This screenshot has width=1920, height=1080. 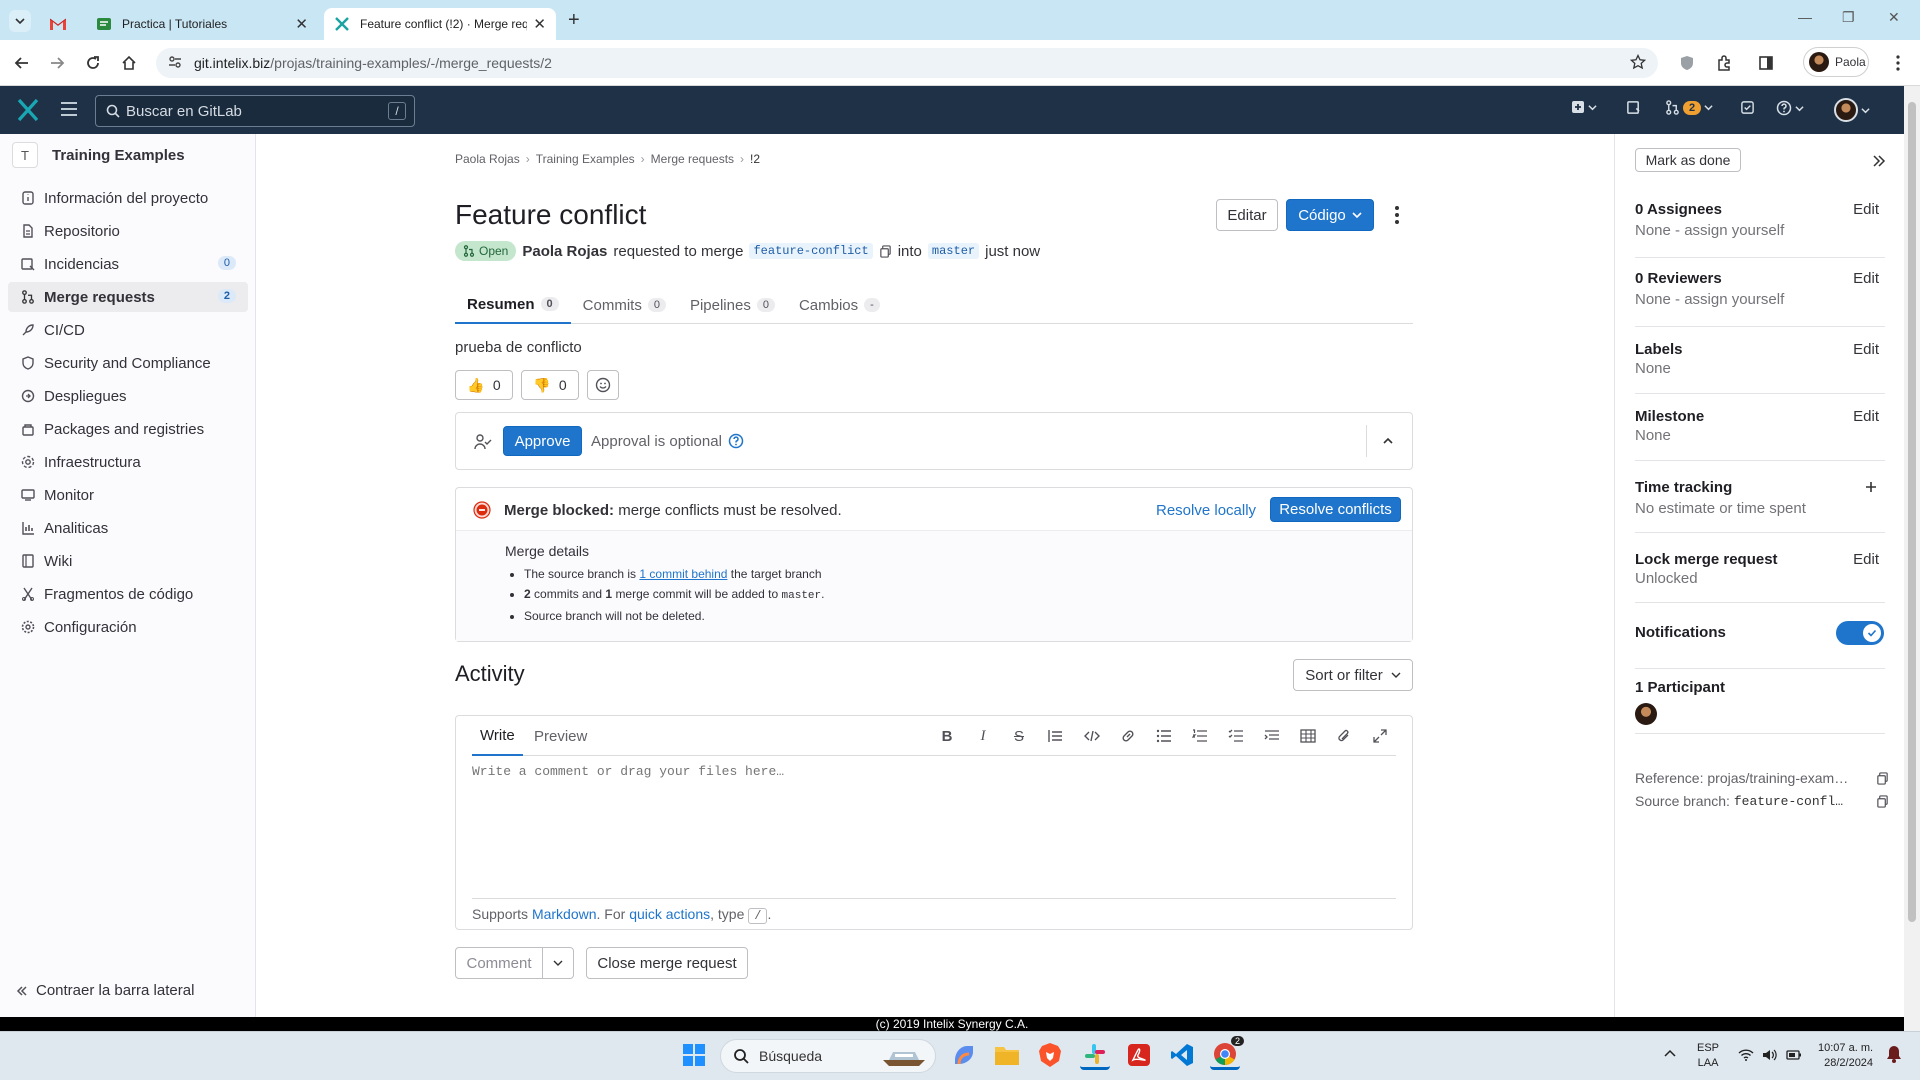 What do you see at coordinates (1236, 736) in the screenshot?
I see `task-list-icon` at bounding box center [1236, 736].